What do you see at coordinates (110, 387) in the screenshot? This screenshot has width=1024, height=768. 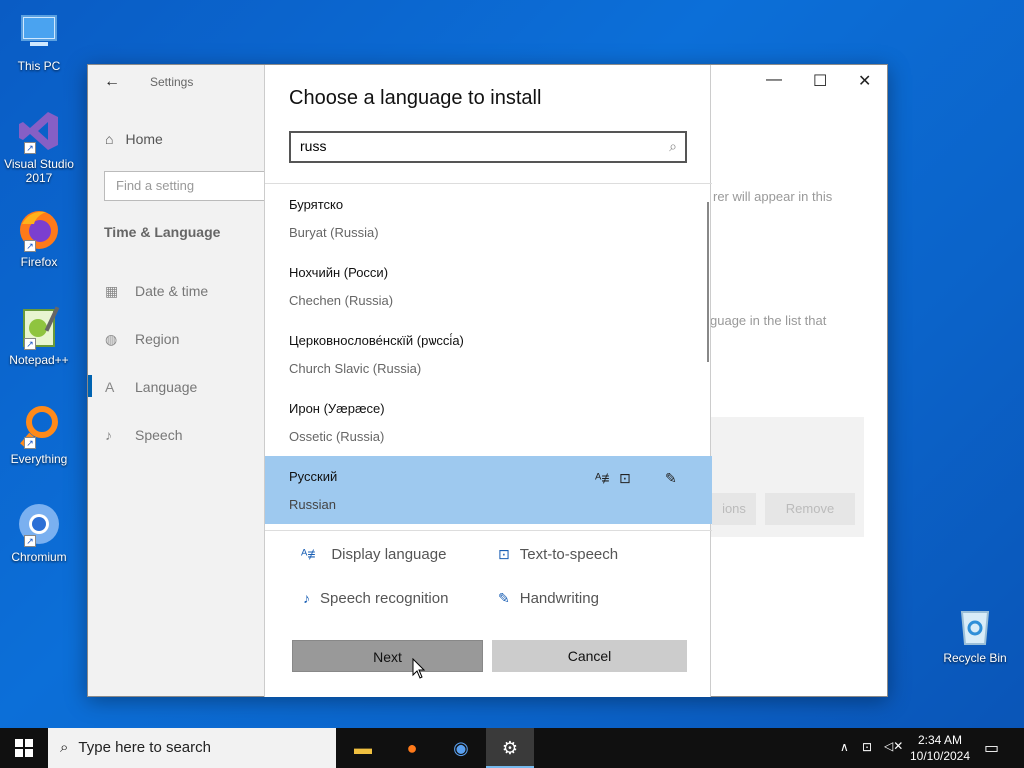 I see `language-icon: A` at bounding box center [110, 387].